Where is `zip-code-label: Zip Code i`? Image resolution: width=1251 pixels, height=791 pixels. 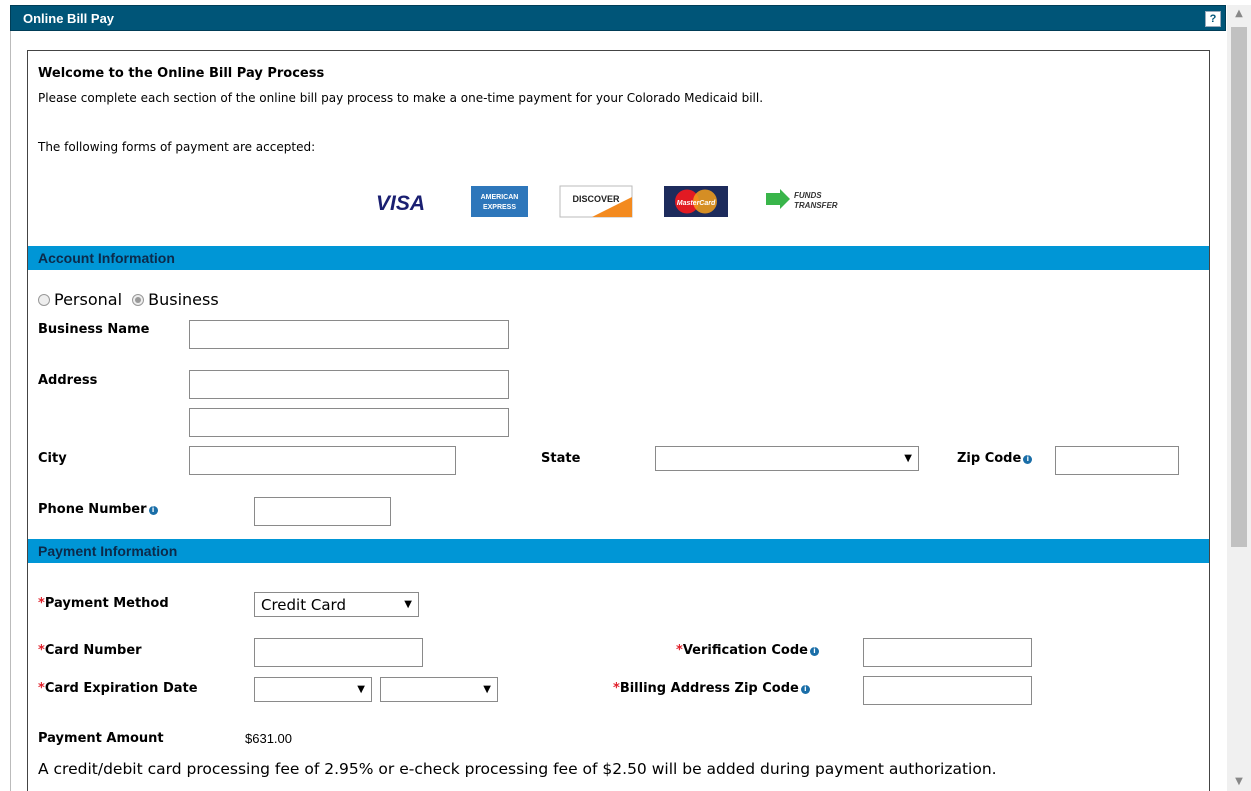
zip-code-label: Zip Code i is located at coordinates (995, 458).